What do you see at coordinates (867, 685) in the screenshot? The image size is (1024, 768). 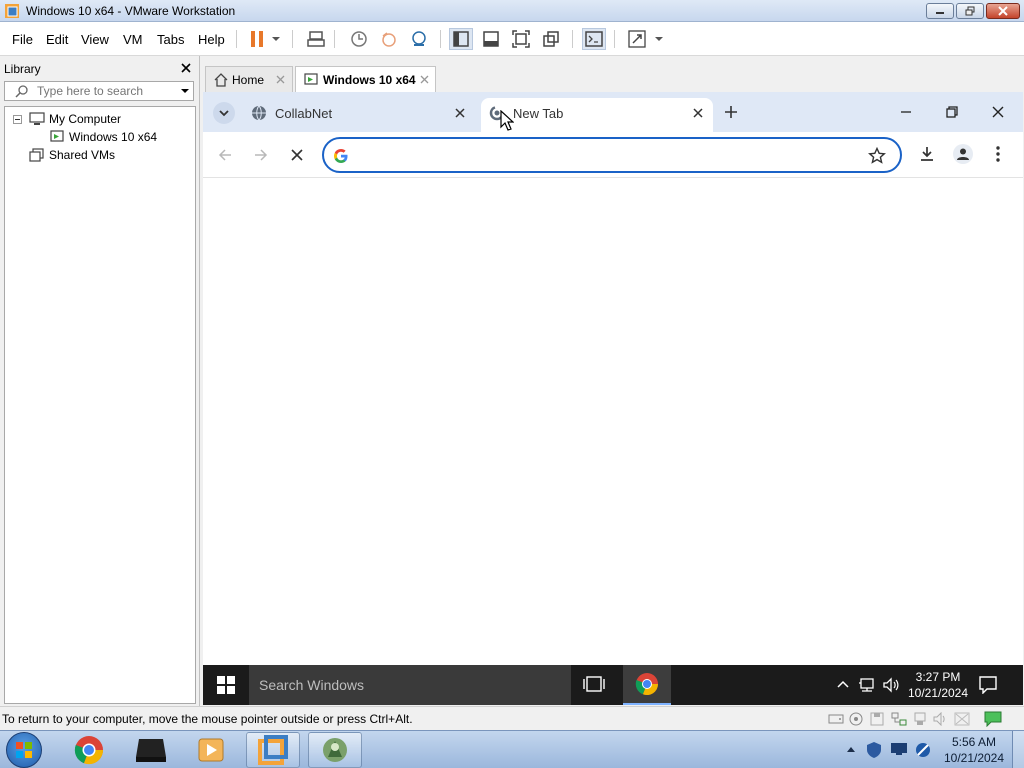 I see `network-icon` at bounding box center [867, 685].